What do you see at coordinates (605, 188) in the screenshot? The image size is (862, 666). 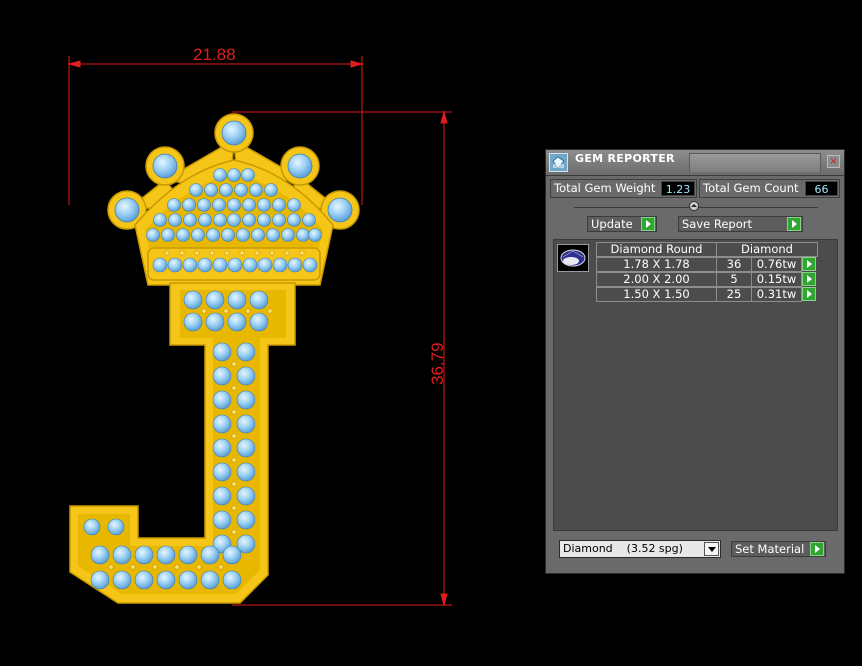 I see `total-weight-label: Total Gem Weight` at bounding box center [605, 188].